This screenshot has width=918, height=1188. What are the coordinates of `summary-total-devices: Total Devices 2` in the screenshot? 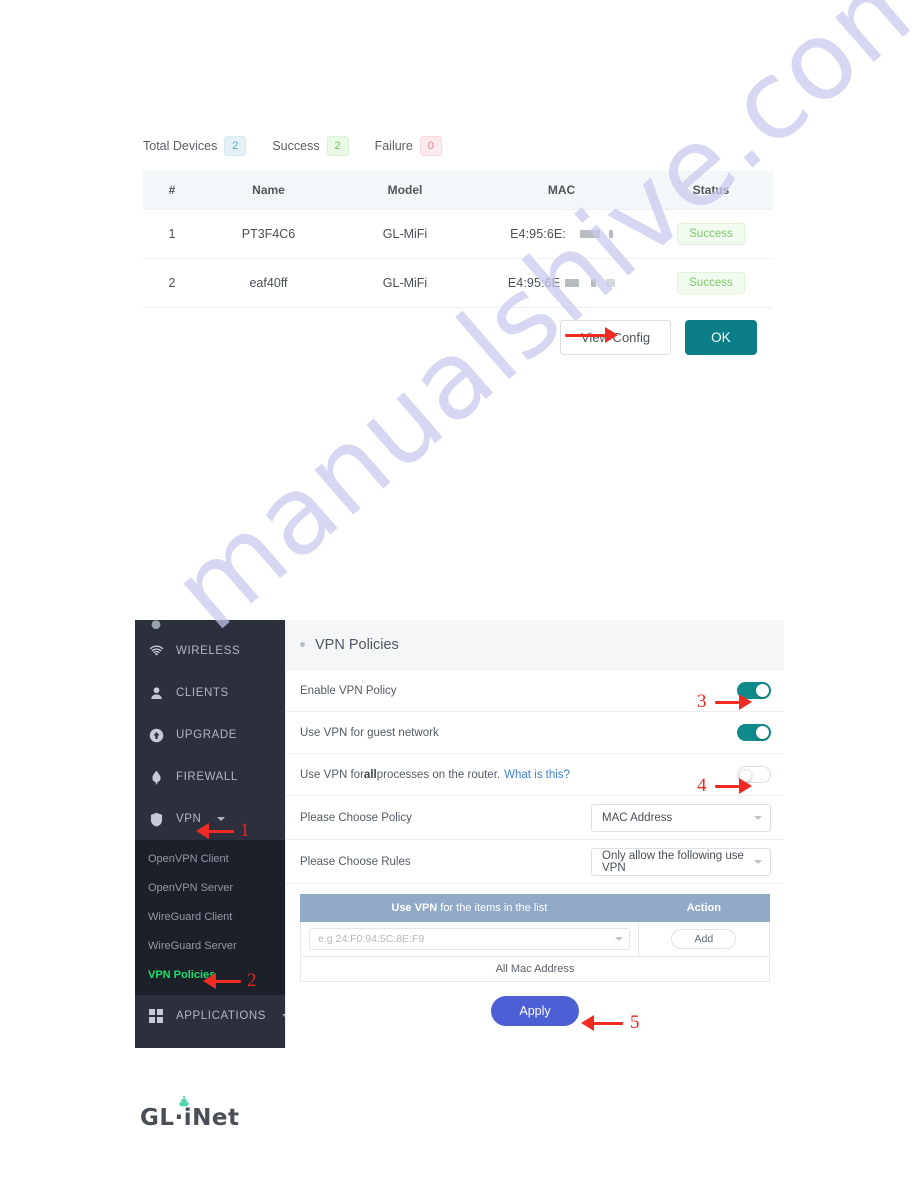 It's located at (195, 146).